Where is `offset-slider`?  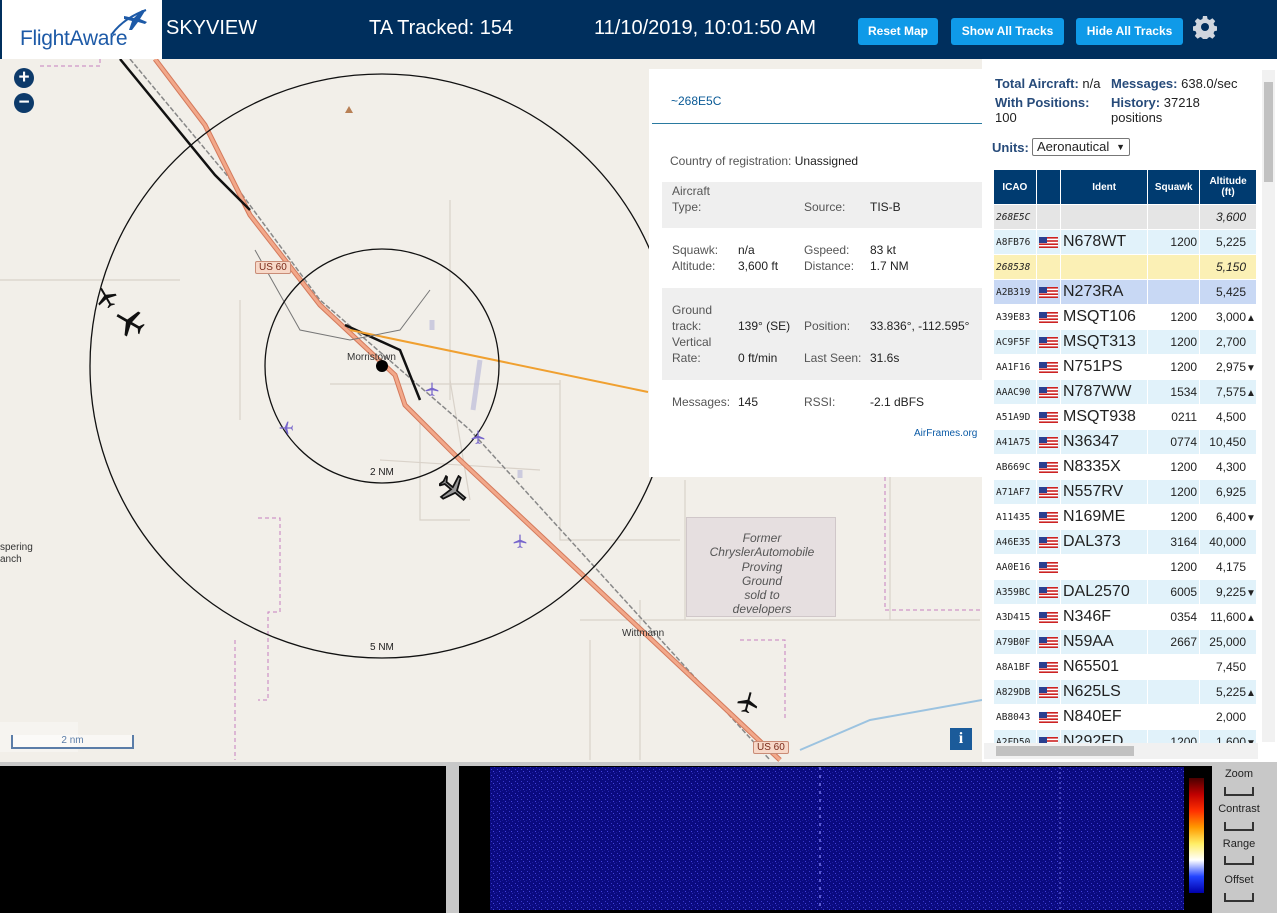 offset-slider is located at coordinates (1239, 897).